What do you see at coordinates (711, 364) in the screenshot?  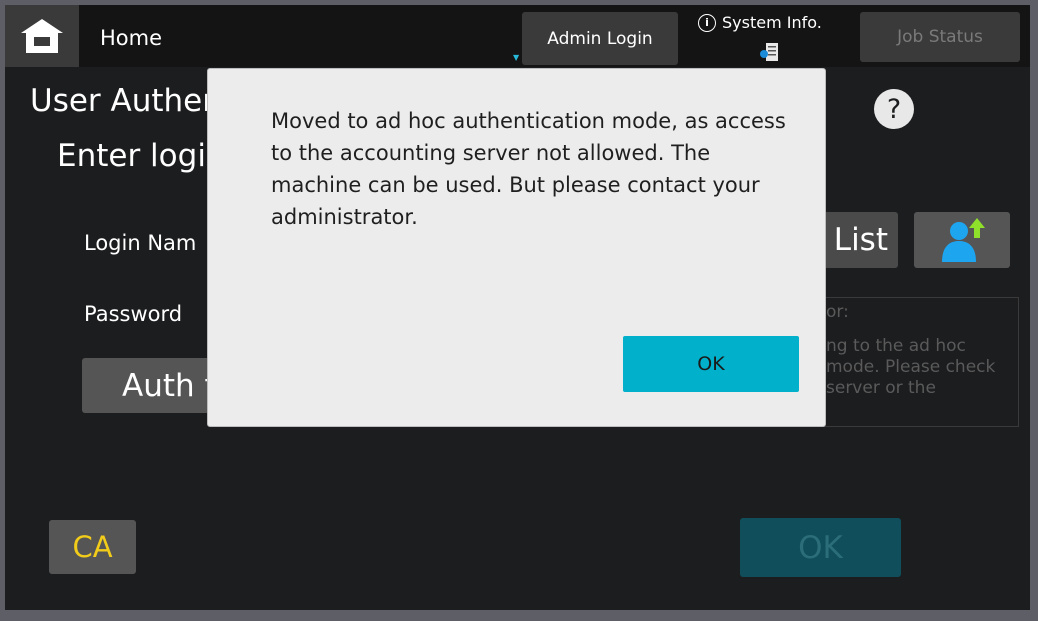 I see `dialog-ok-button: OK` at bounding box center [711, 364].